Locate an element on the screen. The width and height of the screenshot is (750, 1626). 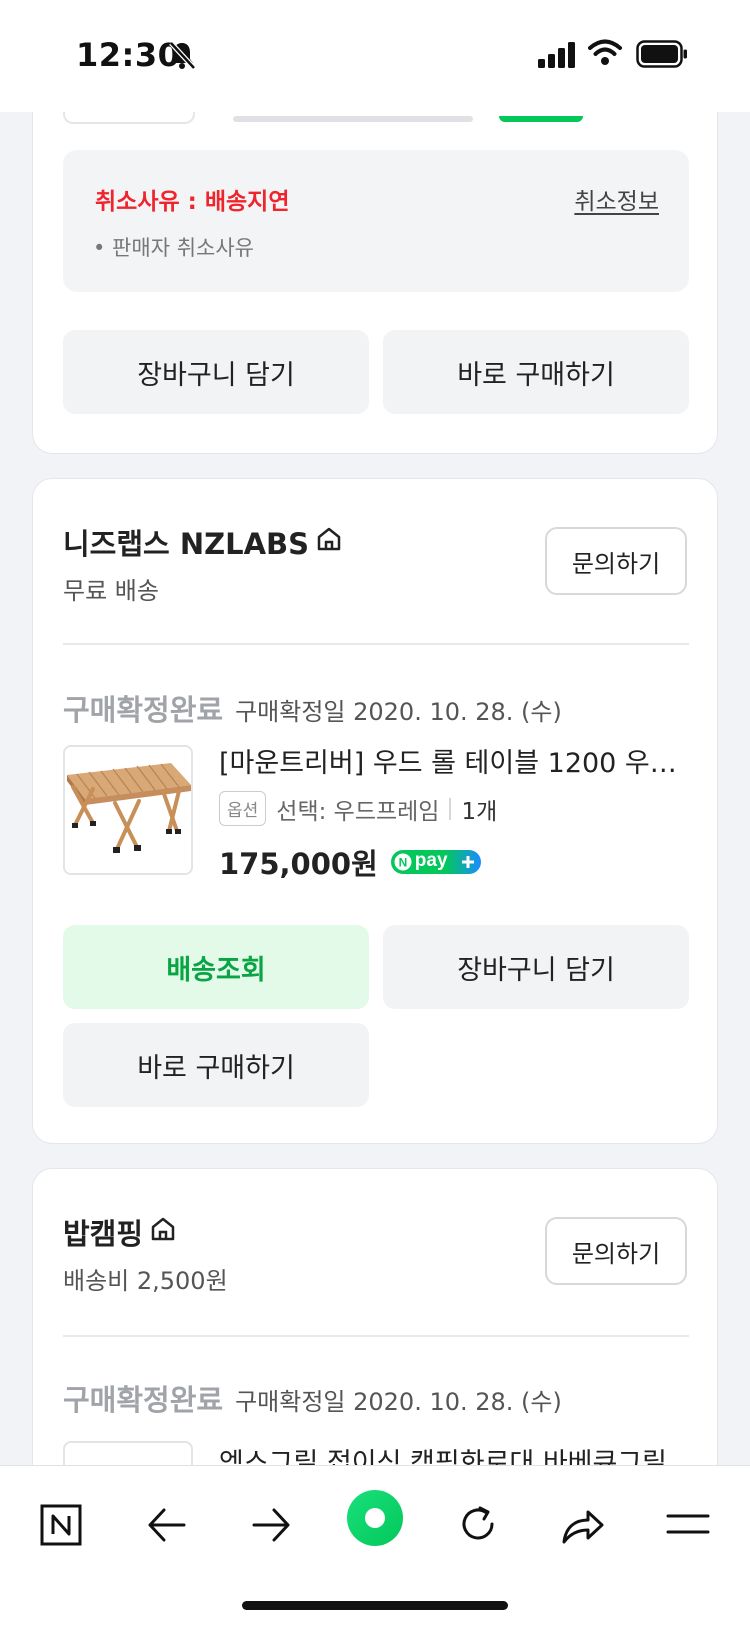
bell-muted-icon is located at coordinates (182, 57).